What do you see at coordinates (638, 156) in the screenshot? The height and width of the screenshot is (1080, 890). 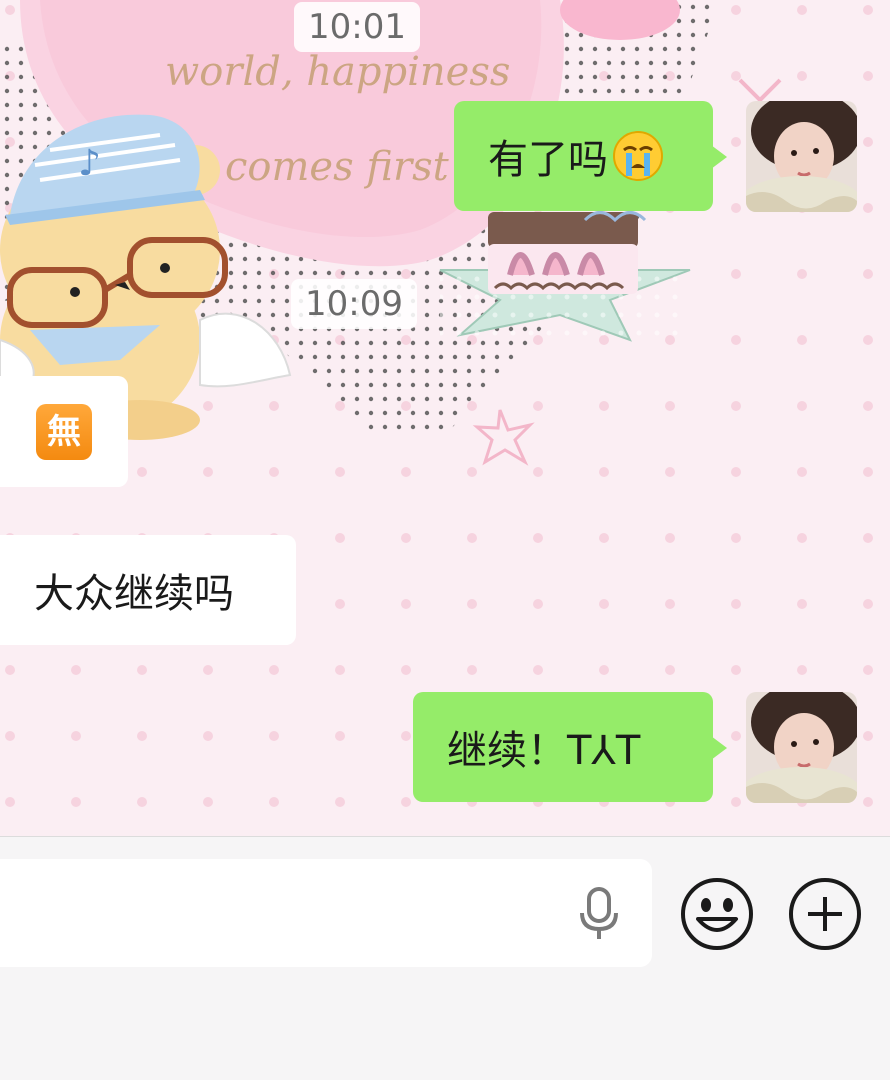 I see `crying-face-icon` at bounding box center [638, 156].